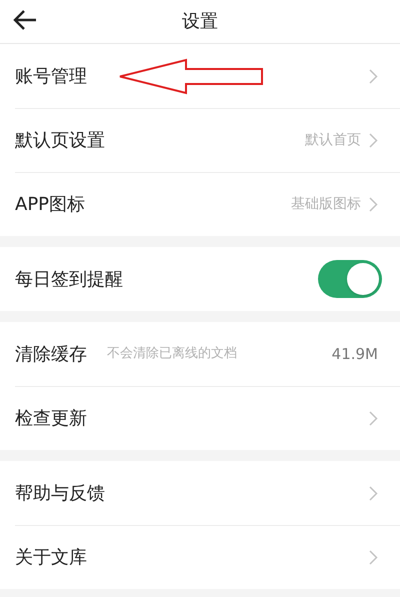 The image size is (400, 597). Describe the element at coordinates (69, 280) in the screenshot. I see `row-label: 每日签到提醒` at that location.